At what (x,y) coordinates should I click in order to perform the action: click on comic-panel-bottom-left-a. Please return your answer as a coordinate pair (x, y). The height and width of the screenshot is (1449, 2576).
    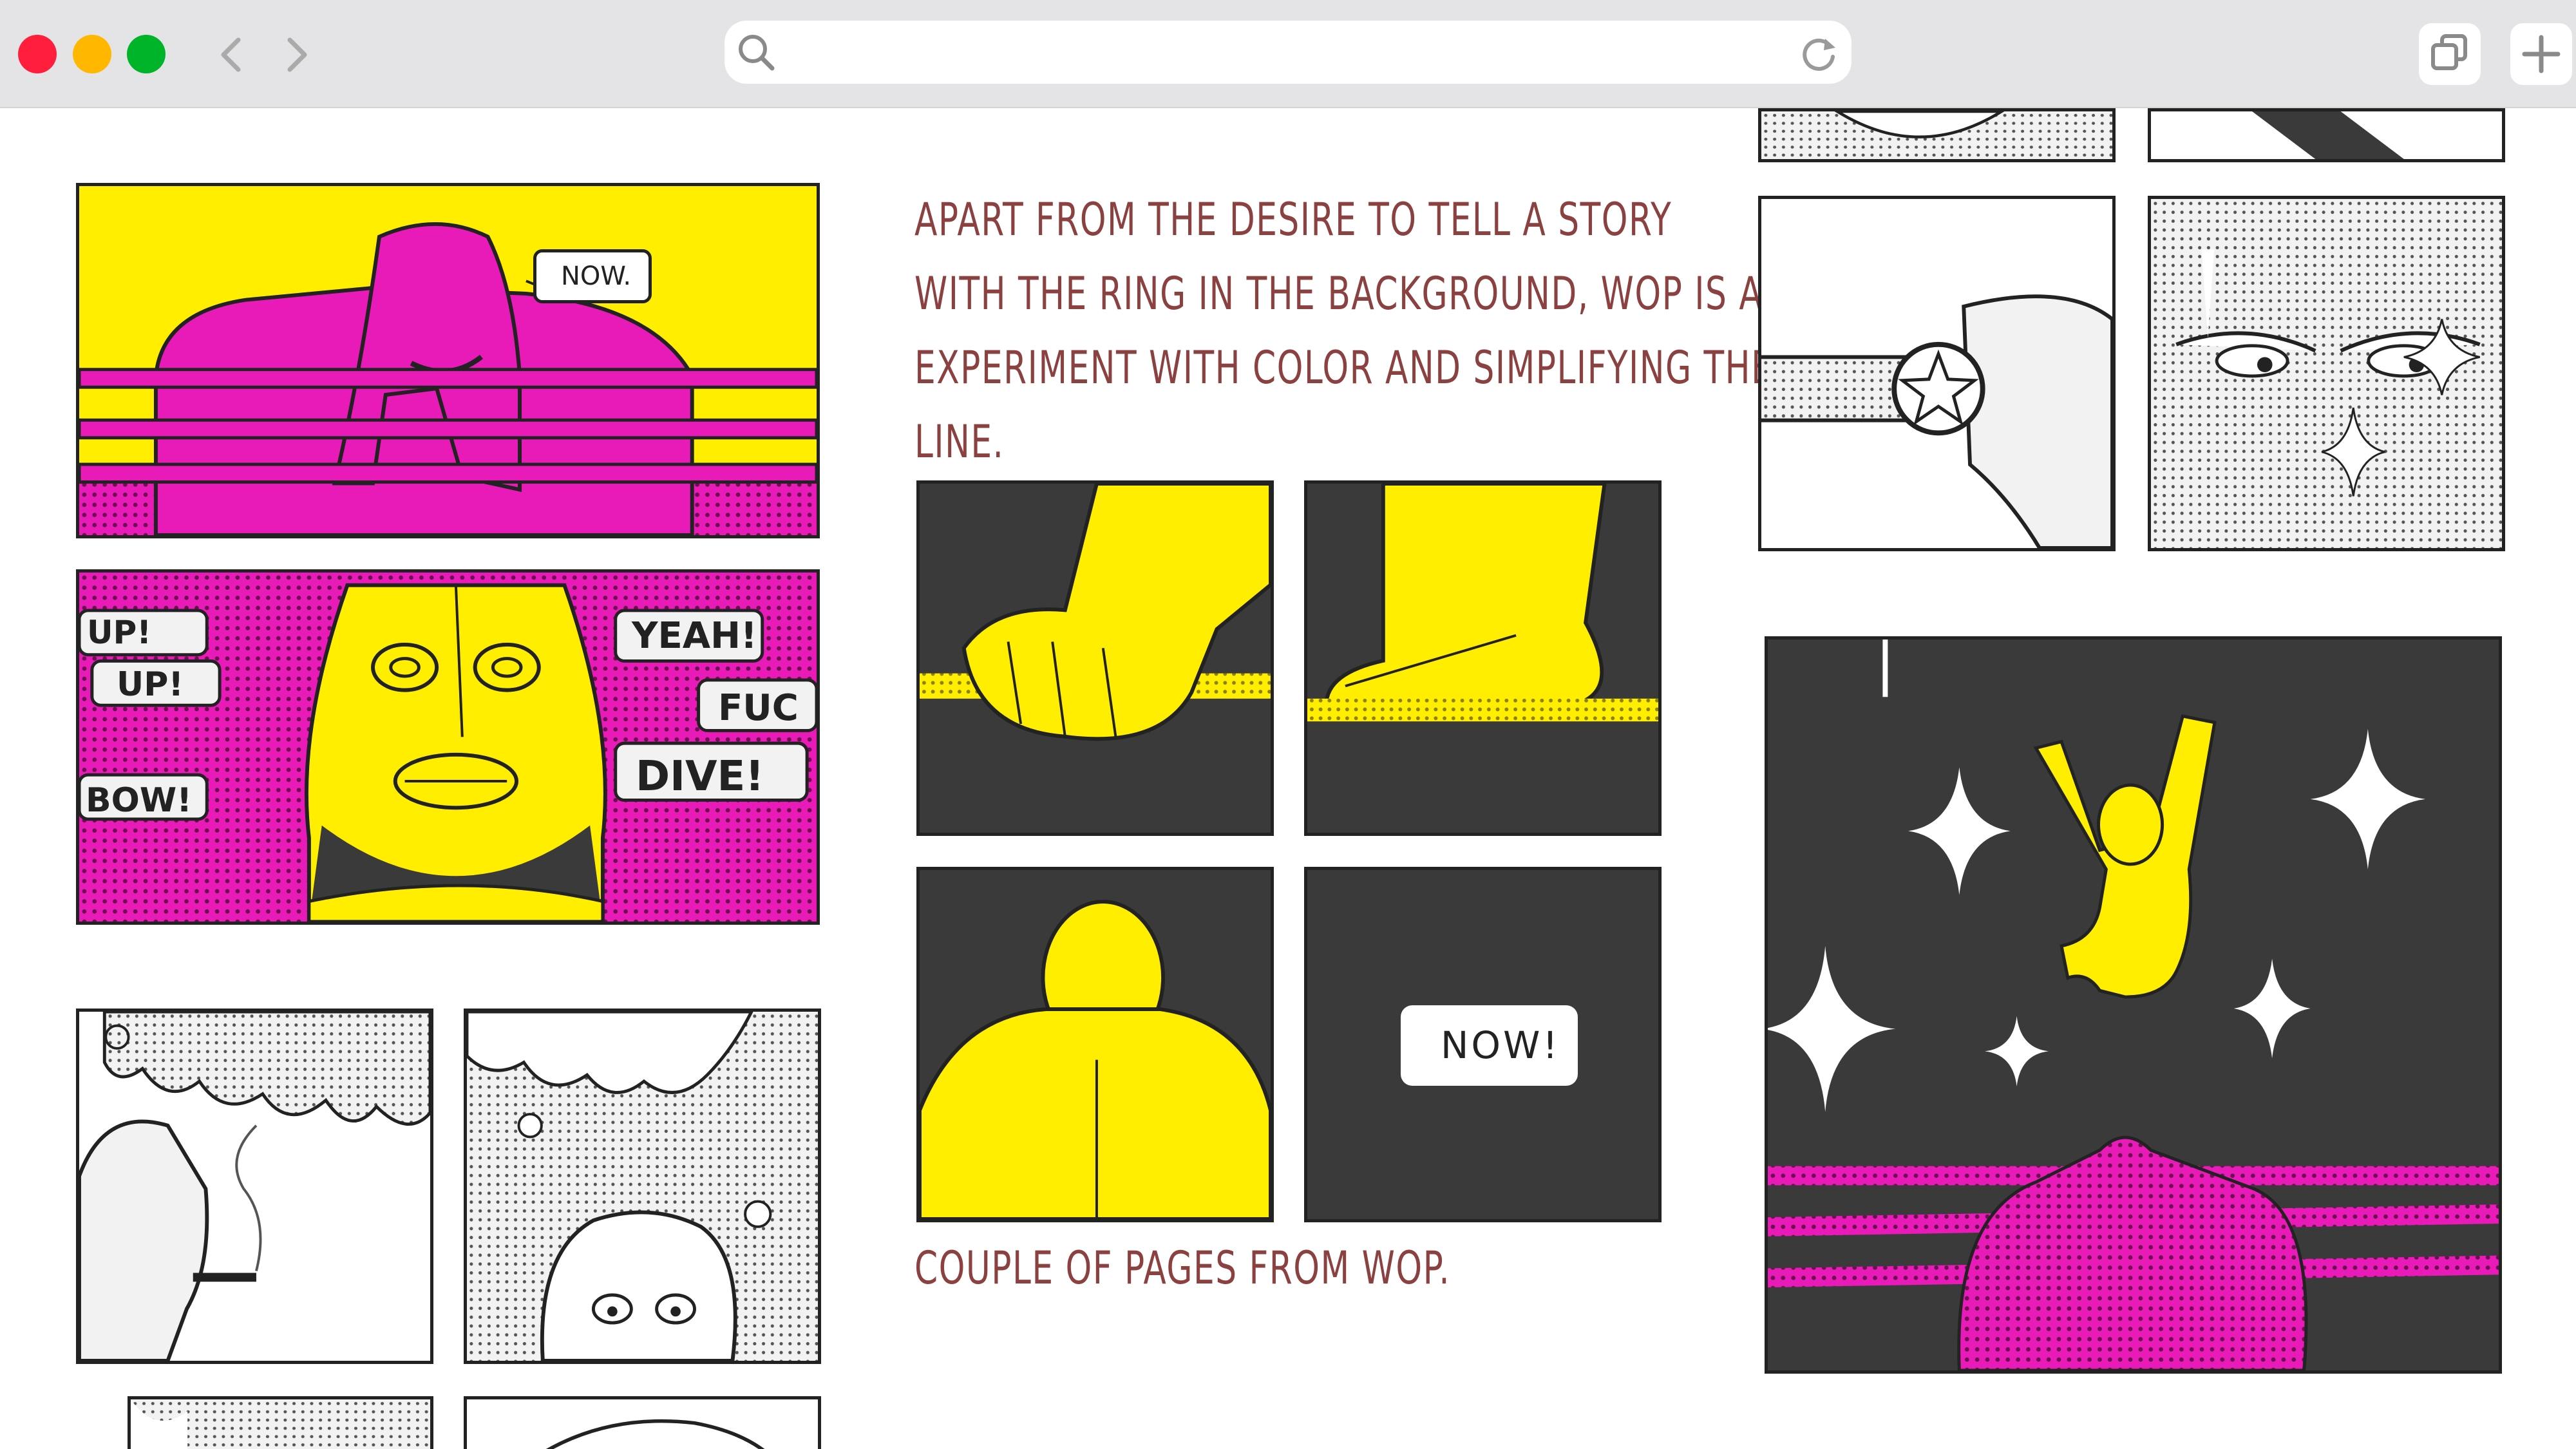
    Looking at the image, I should click on (280, 1422).